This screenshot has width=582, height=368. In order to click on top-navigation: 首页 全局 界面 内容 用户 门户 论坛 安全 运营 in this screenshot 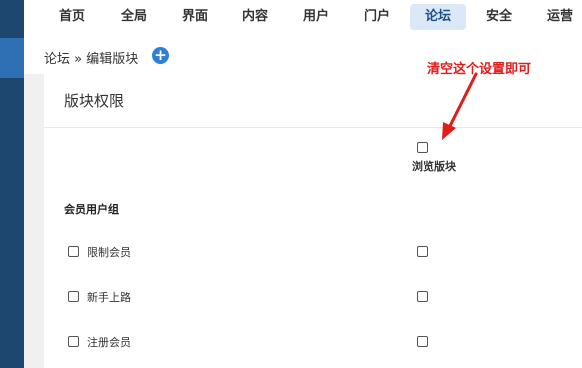, I will do `click(303, 19)`.